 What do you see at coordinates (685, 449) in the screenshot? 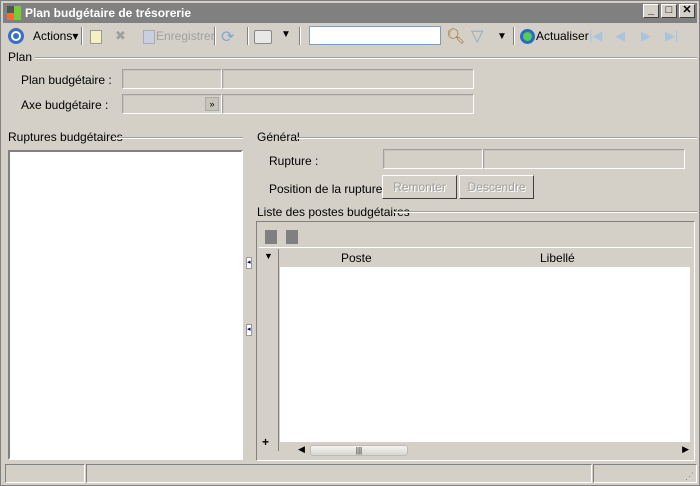
I see `scroll-right-icon: ▶` at bounding box center [685, 449].